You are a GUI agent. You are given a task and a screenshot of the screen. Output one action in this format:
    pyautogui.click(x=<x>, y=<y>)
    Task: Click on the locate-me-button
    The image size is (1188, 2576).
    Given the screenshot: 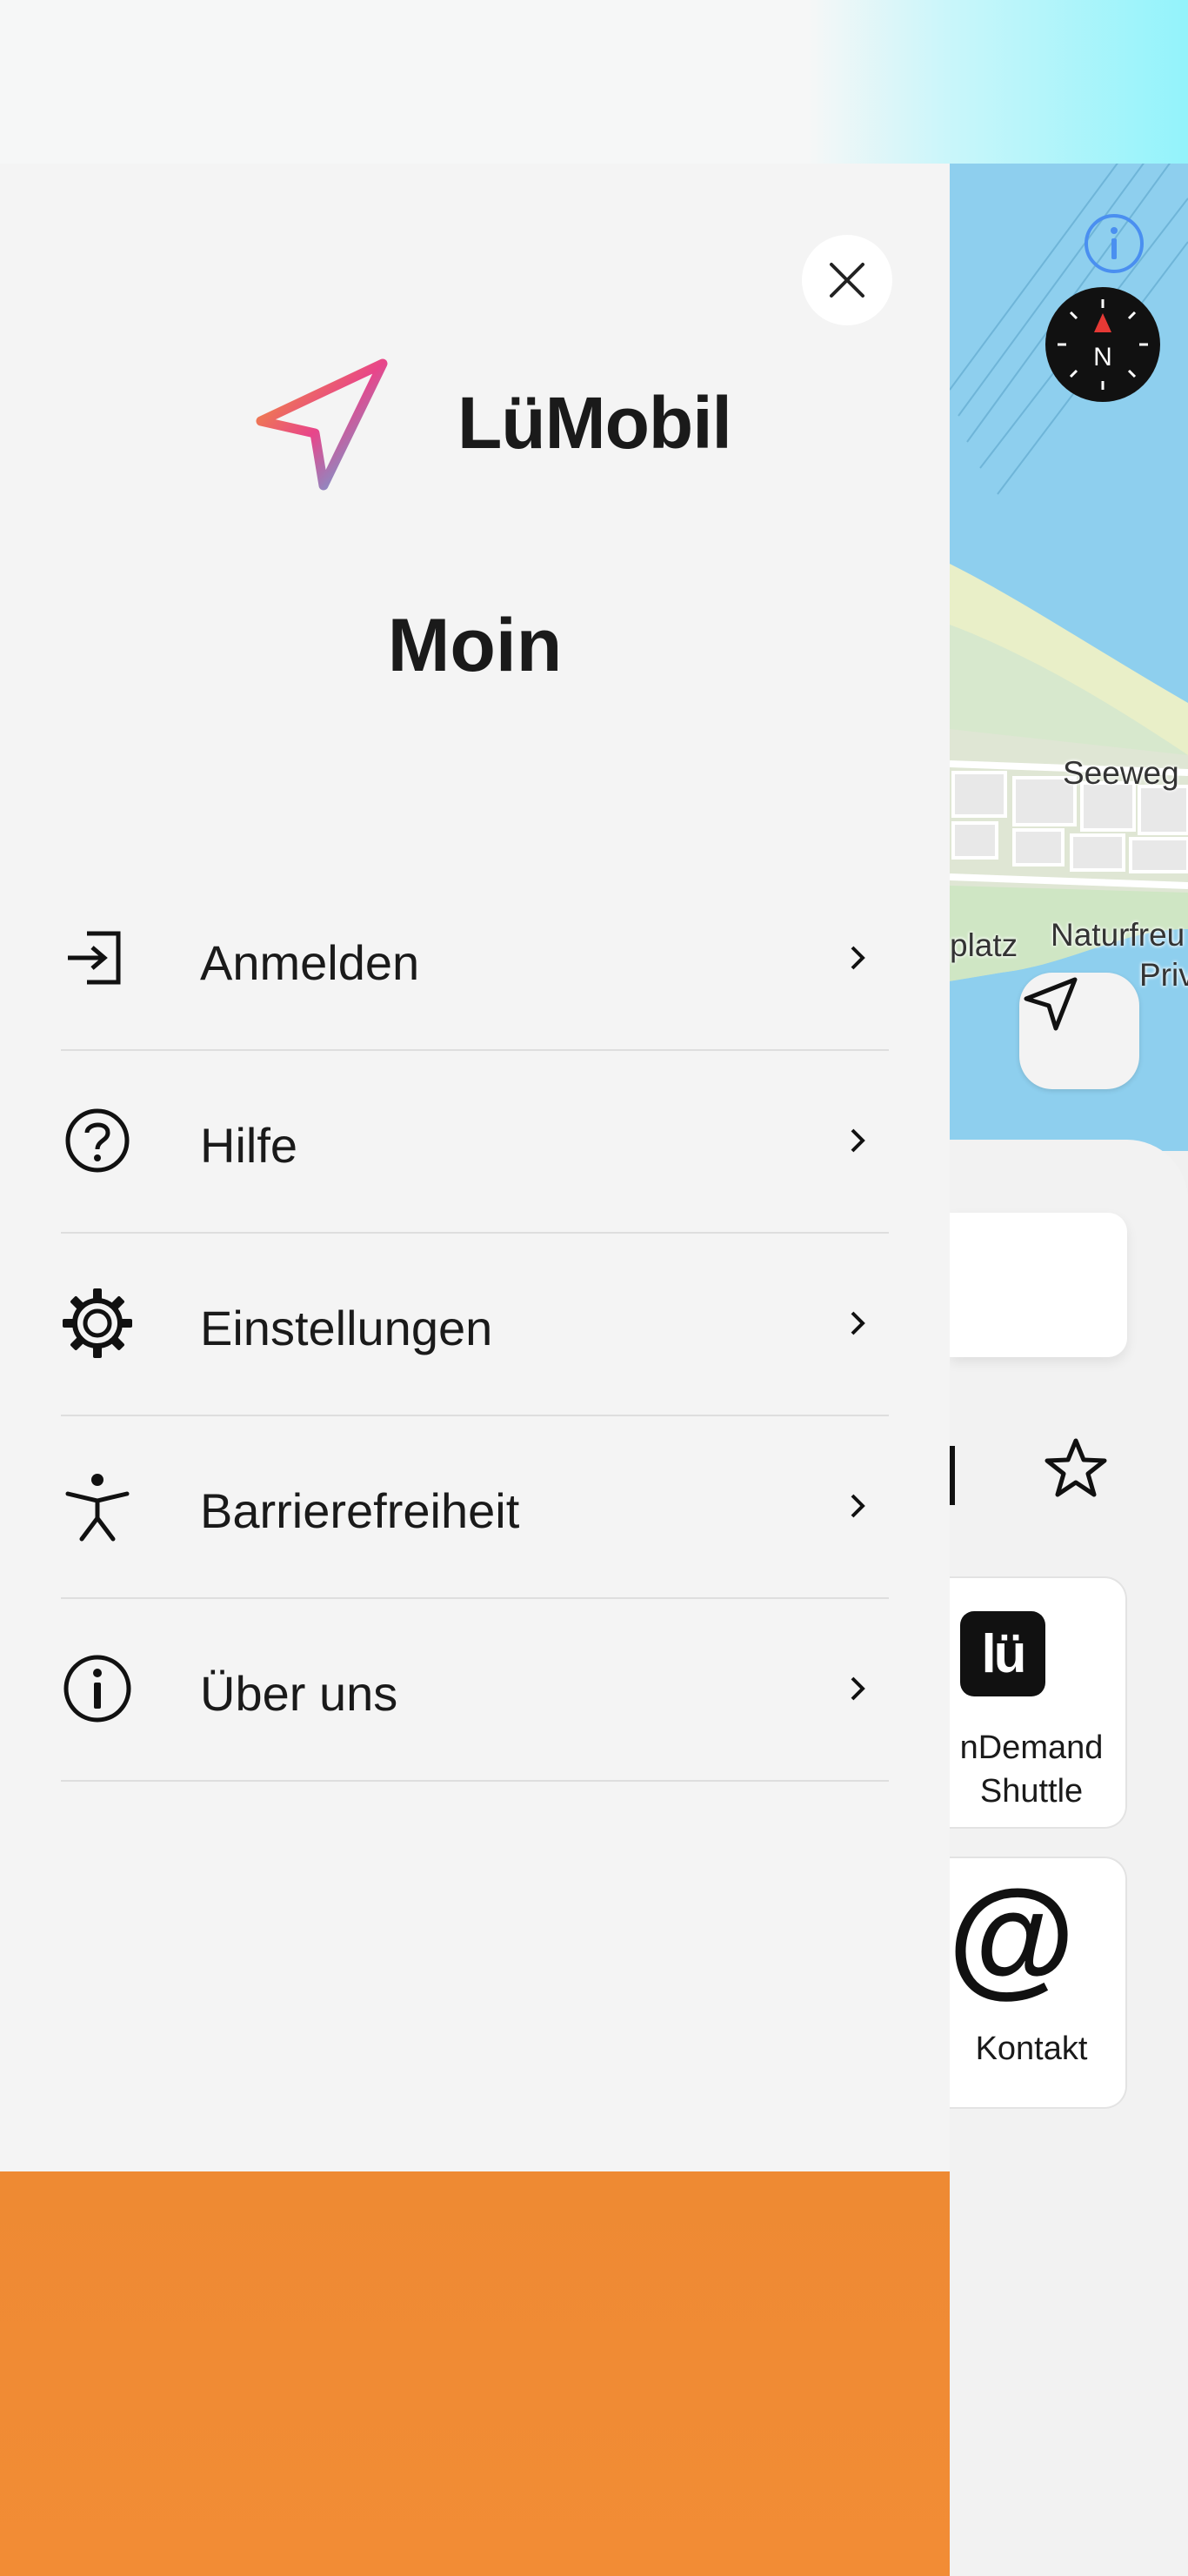 What is the action you would take?
    pyautogui.click(x=1079, y=1031)
    